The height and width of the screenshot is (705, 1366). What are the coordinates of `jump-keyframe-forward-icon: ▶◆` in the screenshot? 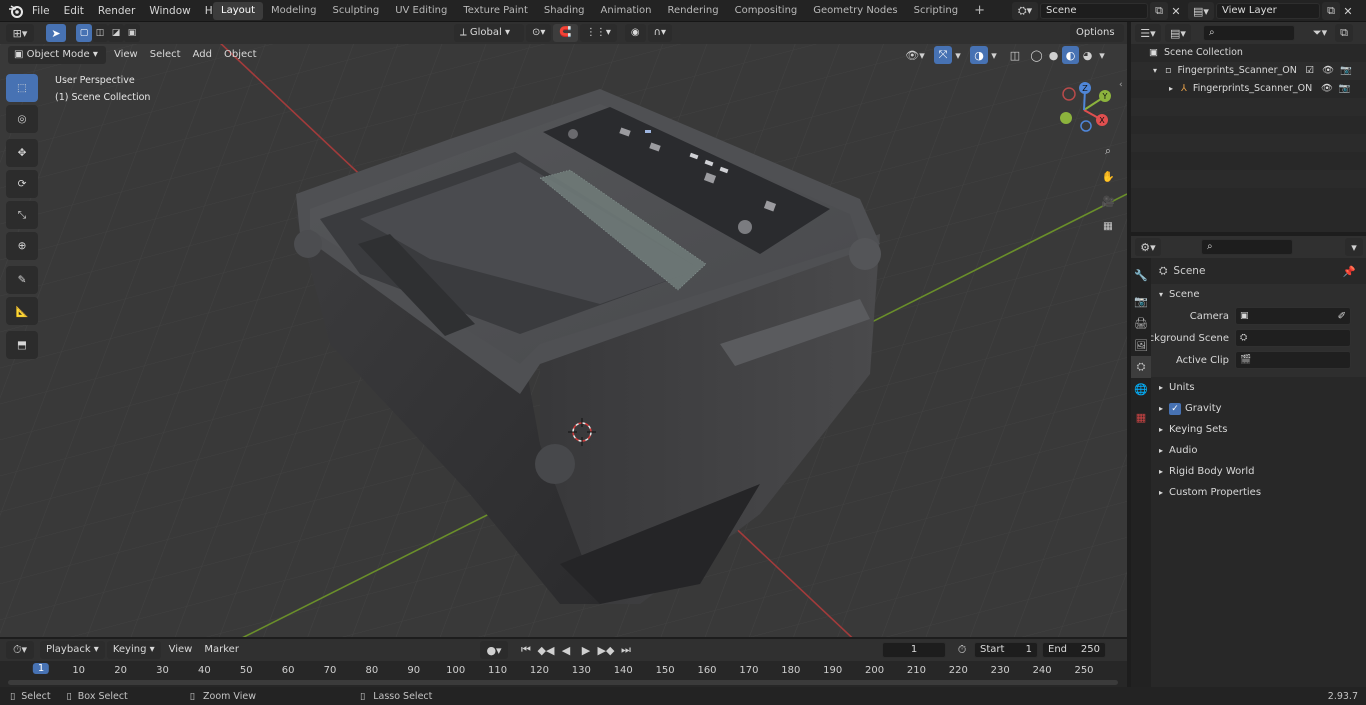 It's located at (606, 650).